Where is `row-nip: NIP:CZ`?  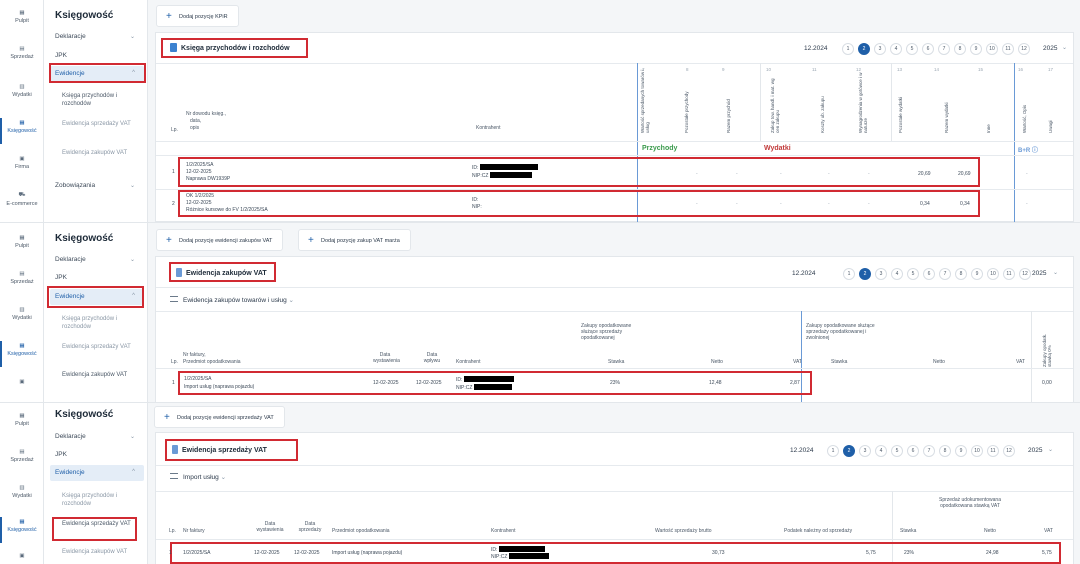
row-nip: NIP:CZ is located at coordinates (484, 387).